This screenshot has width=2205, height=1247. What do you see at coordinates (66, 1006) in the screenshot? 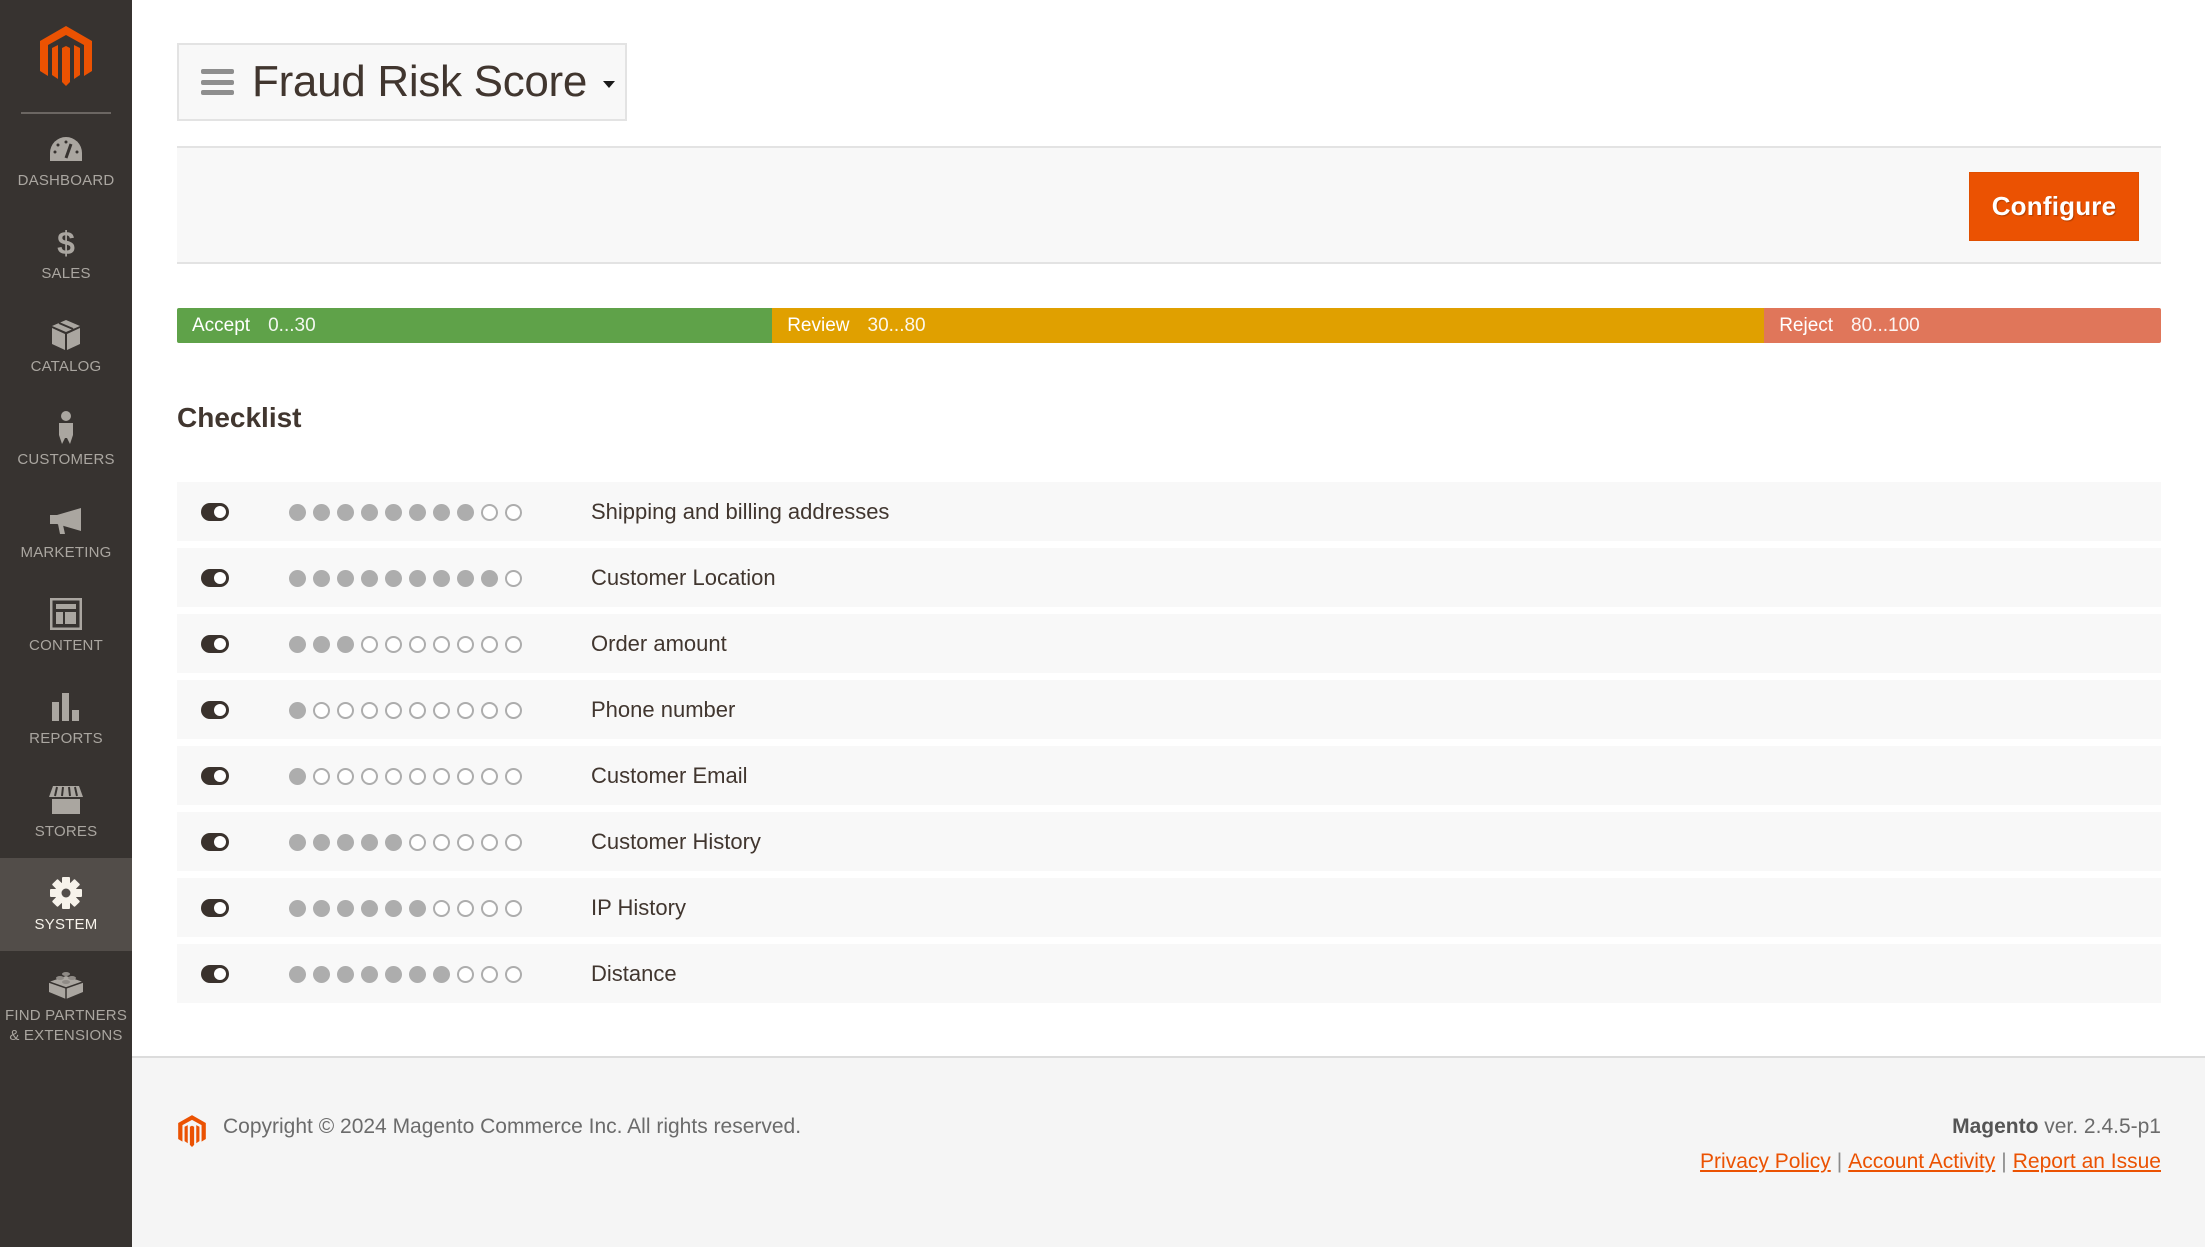
I see `sidebar-item-find-partners: FIND PARTNERS & EXTENSIONS` at bounding box center [66, 1006].